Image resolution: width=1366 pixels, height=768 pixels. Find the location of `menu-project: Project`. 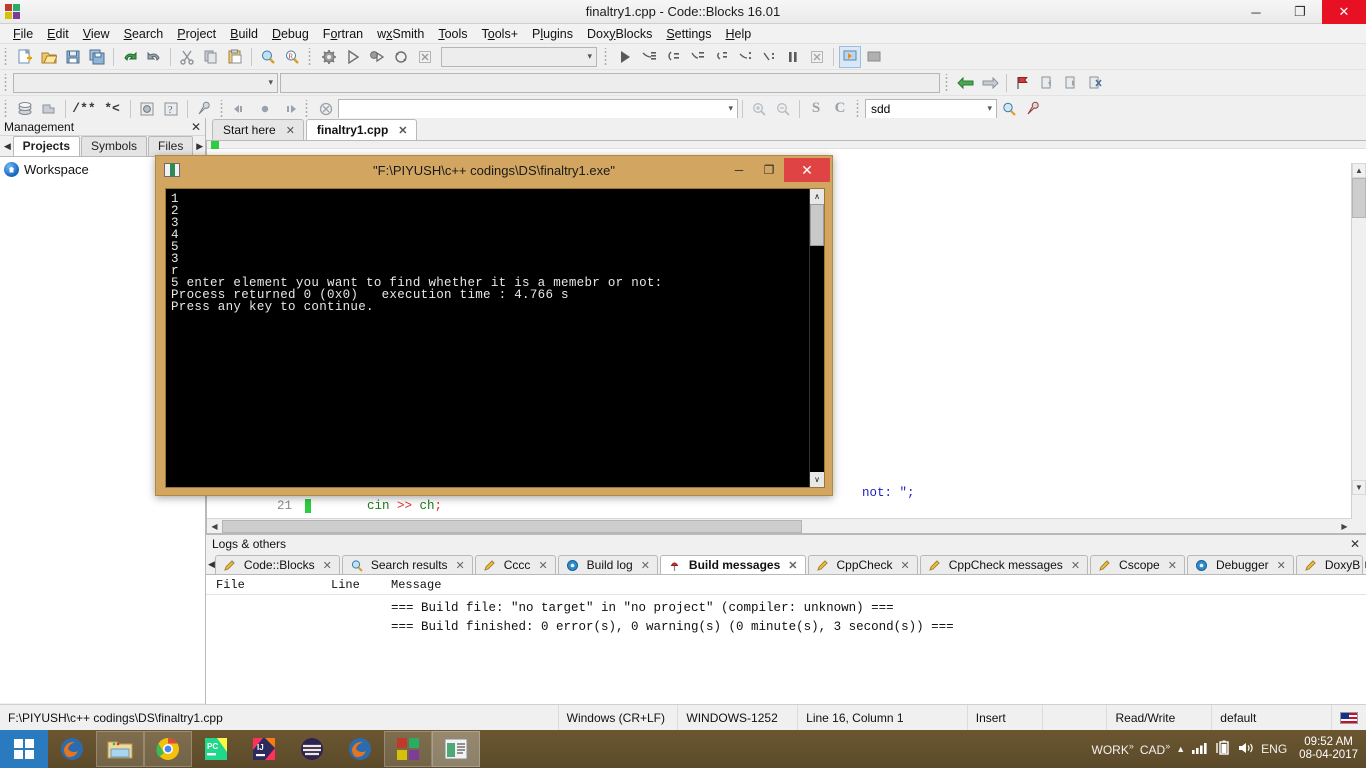

menu-project: Project is located at coordinates (196, 34).